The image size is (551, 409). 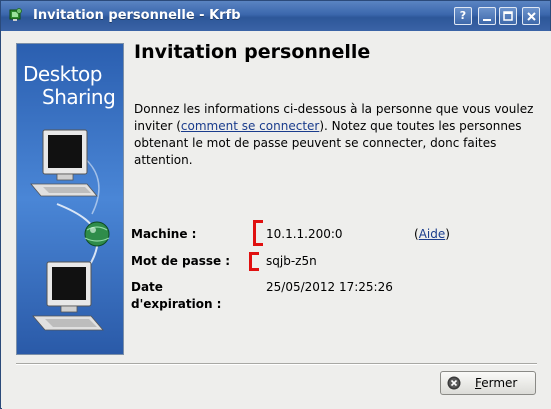 What do you see at coordinates (304, 234) in the screenshot?
I see `machine-value: 10.1.1.200:0` at bounding box center [304, 234].